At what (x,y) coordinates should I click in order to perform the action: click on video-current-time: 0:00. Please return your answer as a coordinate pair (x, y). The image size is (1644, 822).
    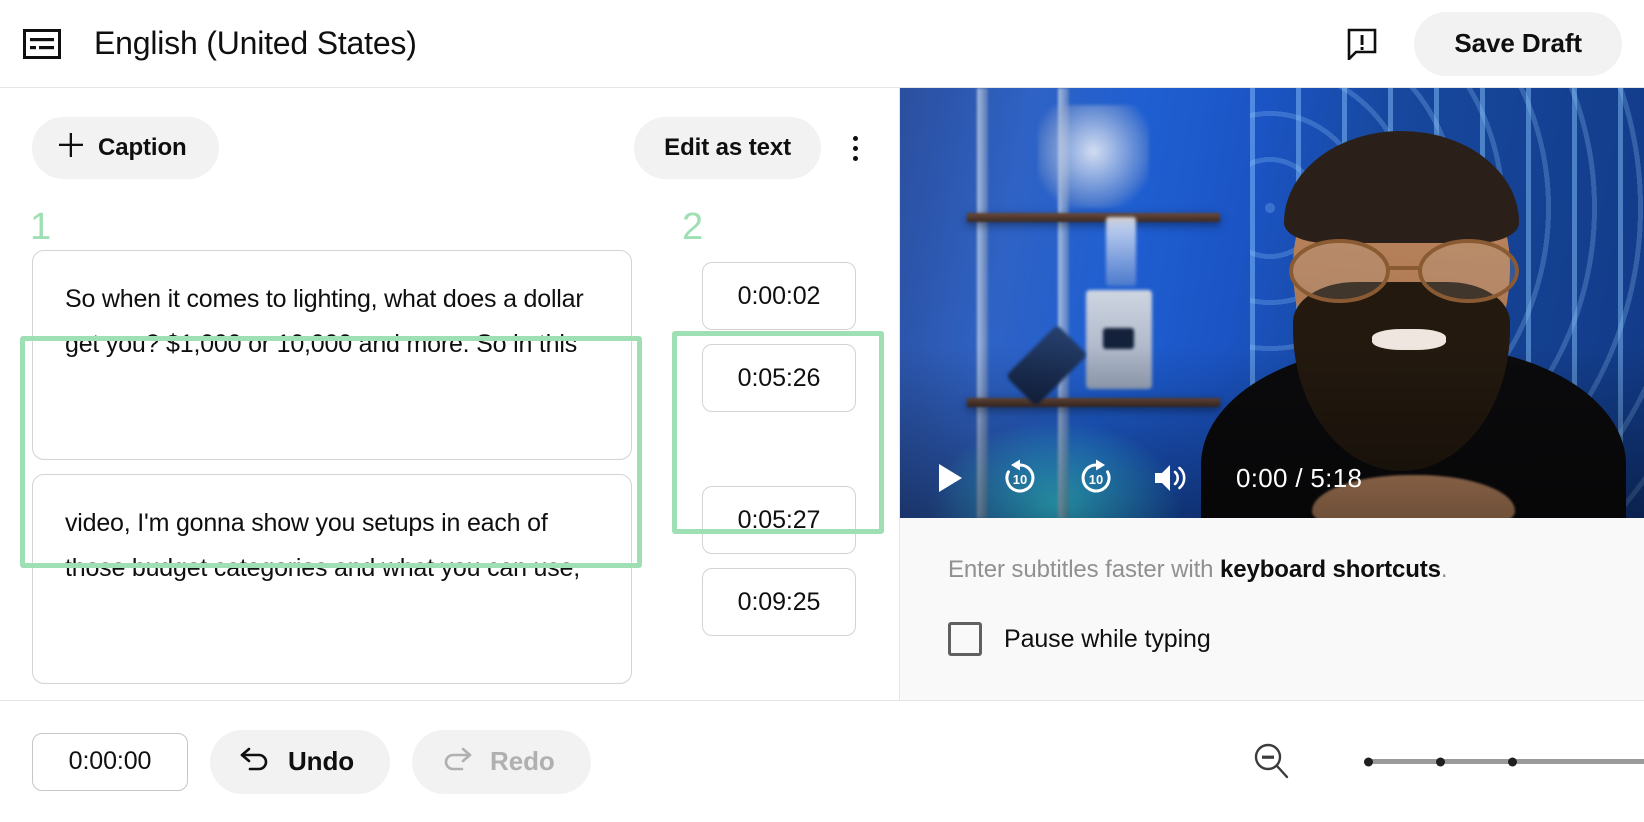
    Looking at the image, I should click on (1262, 477).